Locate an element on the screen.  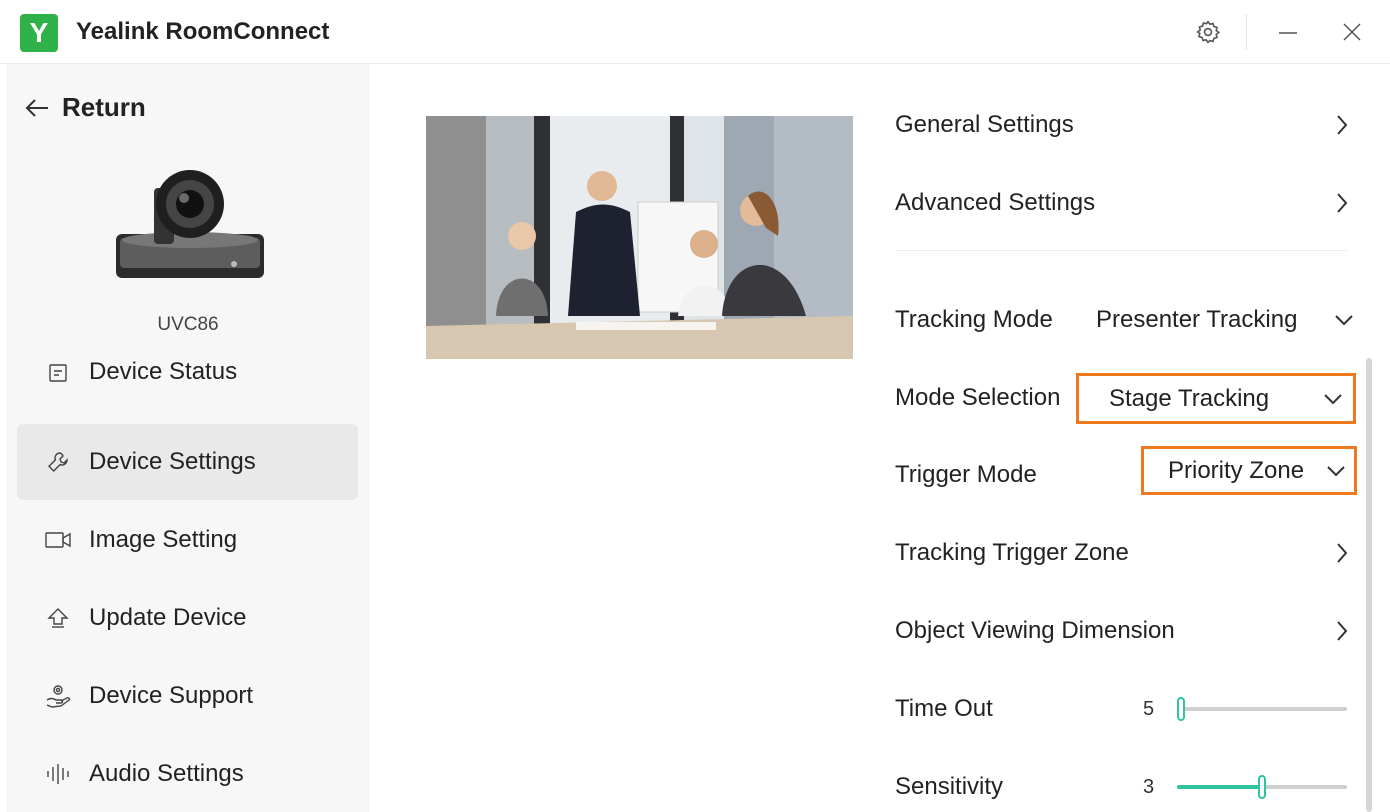
sidebar-item-label: Device Settings is located at coordinates (172, 461).